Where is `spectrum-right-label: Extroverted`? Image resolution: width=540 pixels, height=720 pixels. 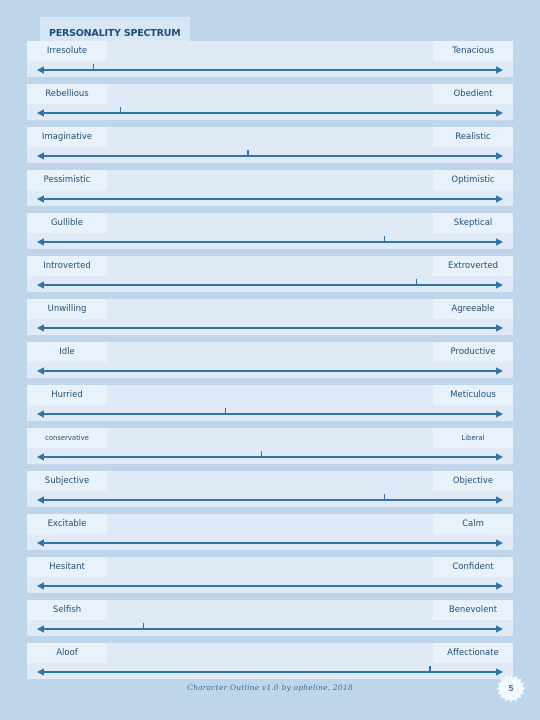
spectrum-right-label: Extroverted is located at coordinates (473, 266).